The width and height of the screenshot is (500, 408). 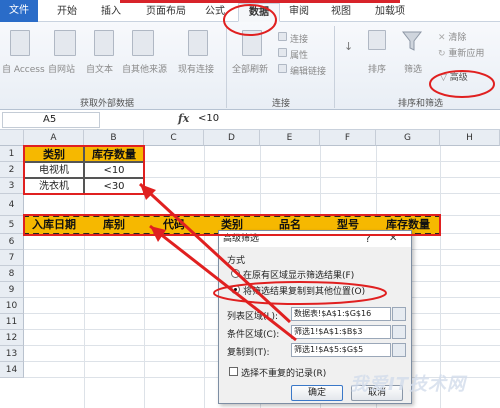 What do you see at coordinates (114, 154) in the screenshot?
I see `cell-b1: 库存数量` at bounding box center [114, 154].